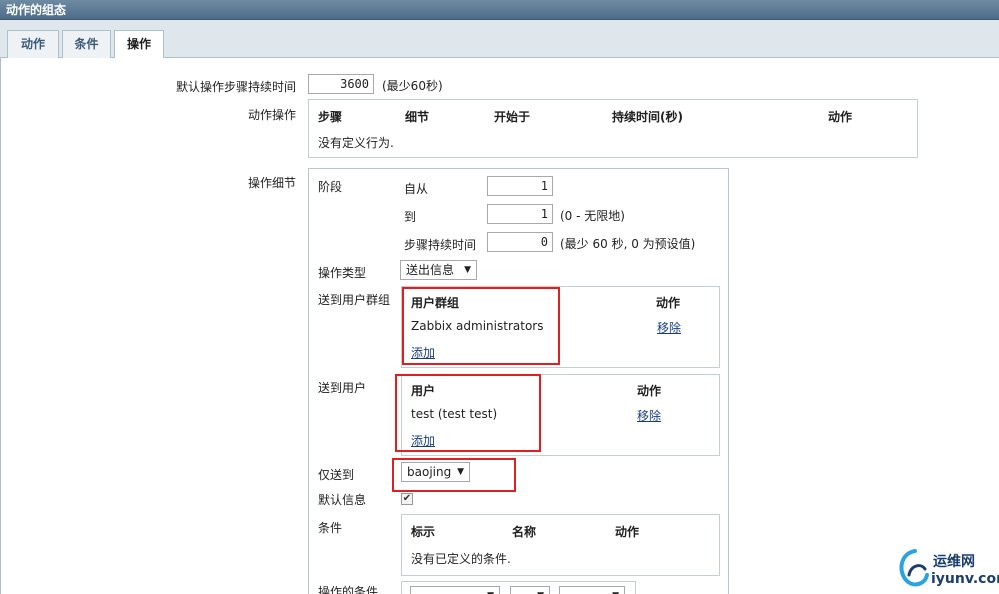  I want to click on col-duration: 持续时间(秒), so click(647, 117).